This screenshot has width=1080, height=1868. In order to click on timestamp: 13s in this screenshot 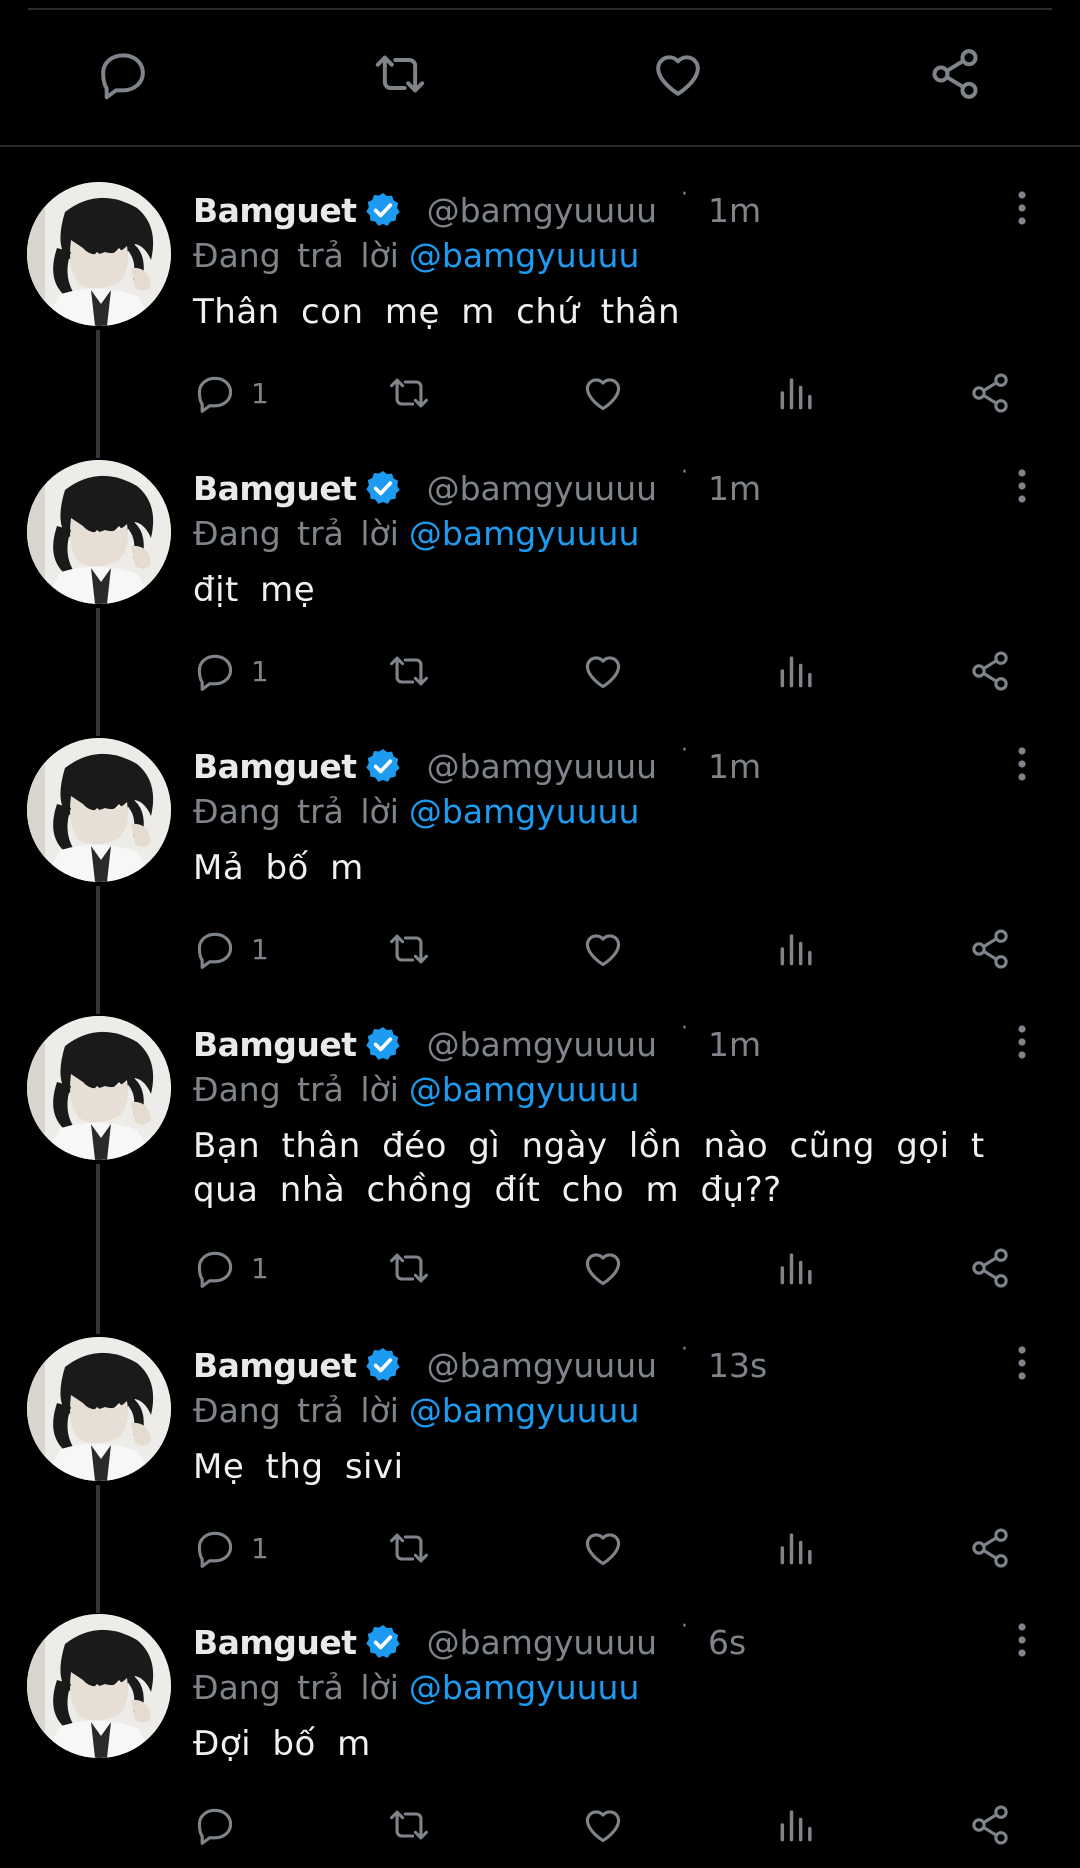, I will do `click(737, 1365)`.